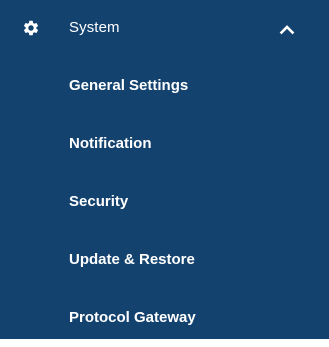 This screenshot has height=347, width=329. What do you see at coordinates (287, 28) in the screenshot?
I see `chevron-up-icon` at bounding box center [287, 28].